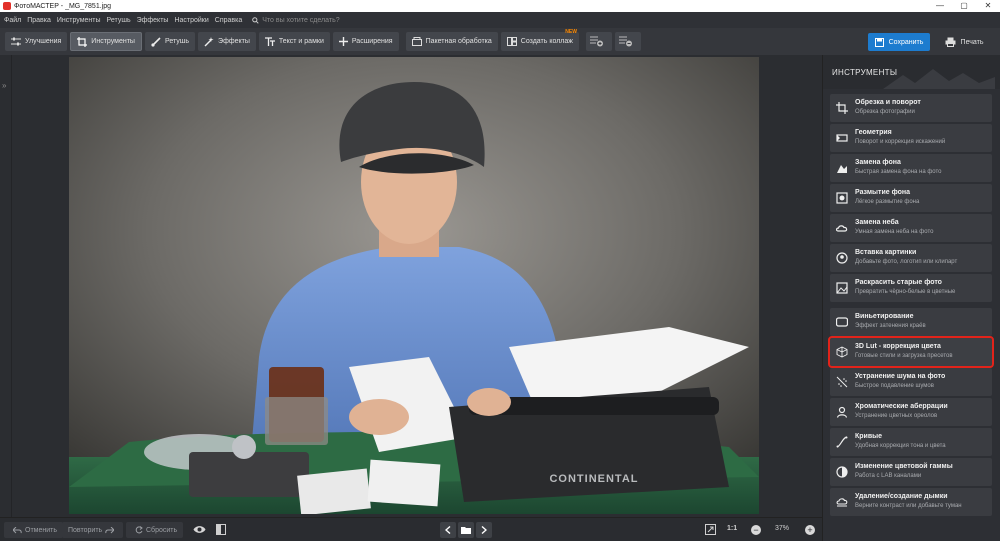 This screenshot has height=541, width=1000. What do you see at coordinates (63, 6) in the screenshot?
I see `window-title: ФотоМАСТЕР - _MG_7851.jpg` at bounding box center [63, 6].